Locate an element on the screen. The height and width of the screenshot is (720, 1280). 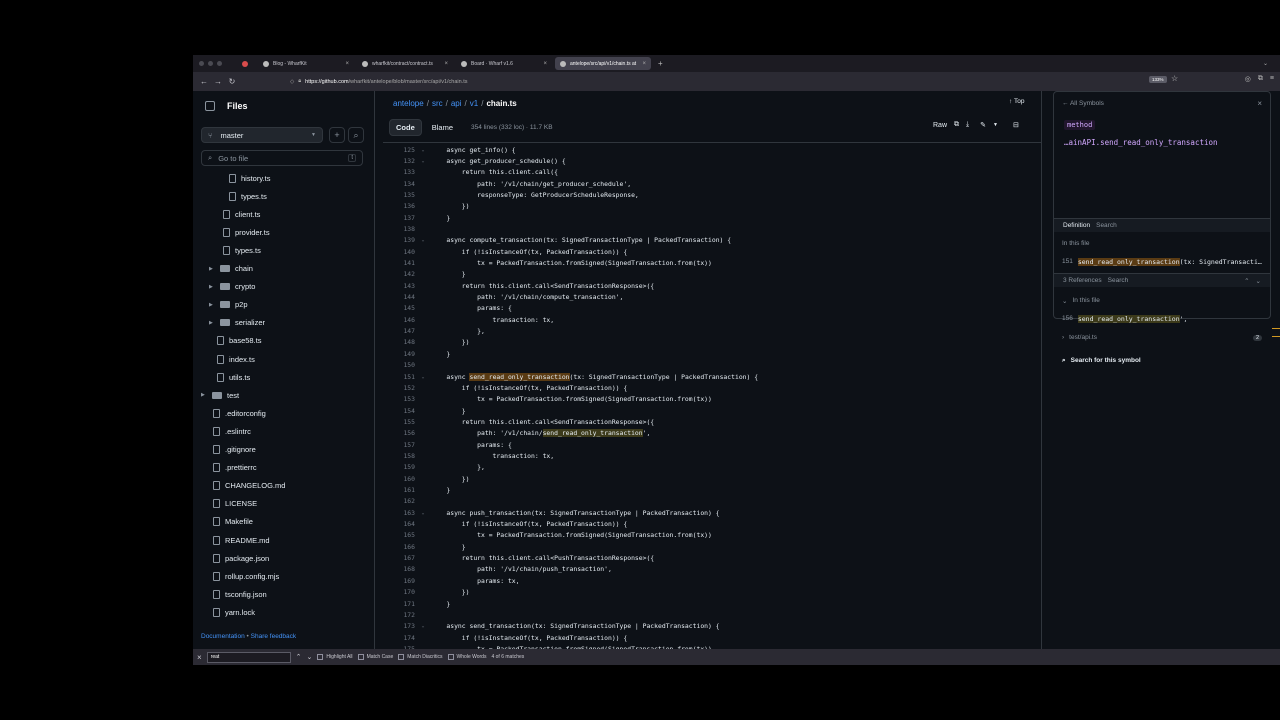
line-number: 147 is located at coordinates (399, 331).